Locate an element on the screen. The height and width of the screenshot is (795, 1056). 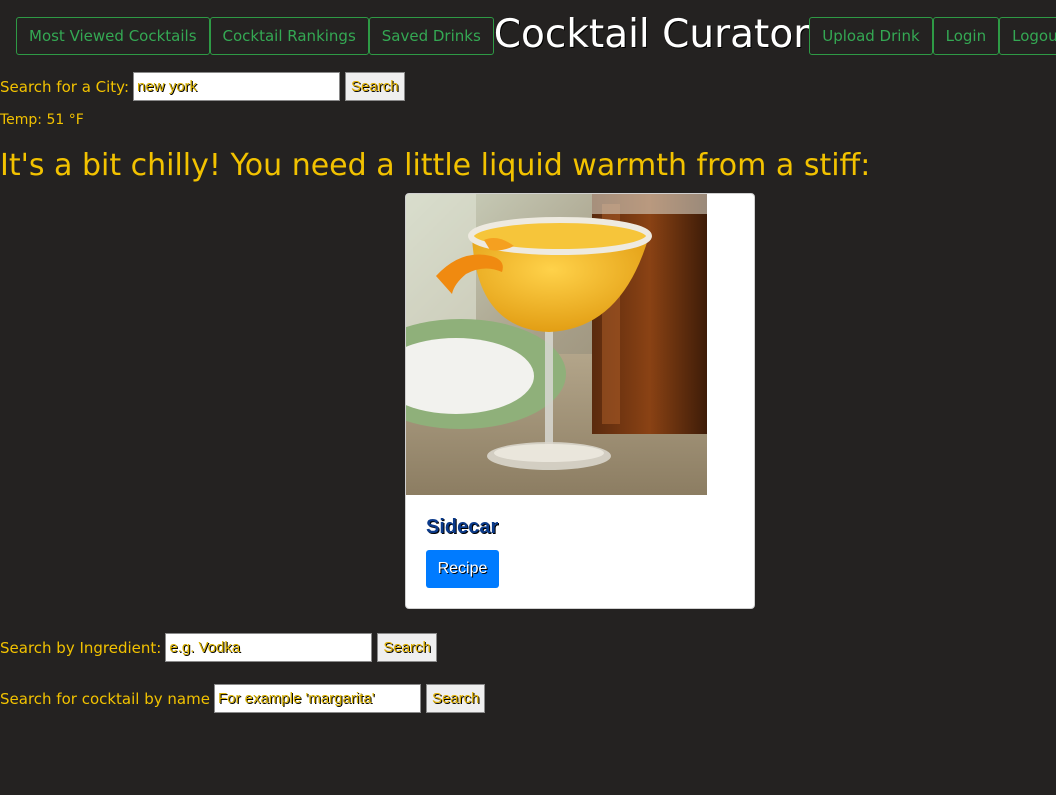
nav-login-button: Login is located at coordinates (966, 36).